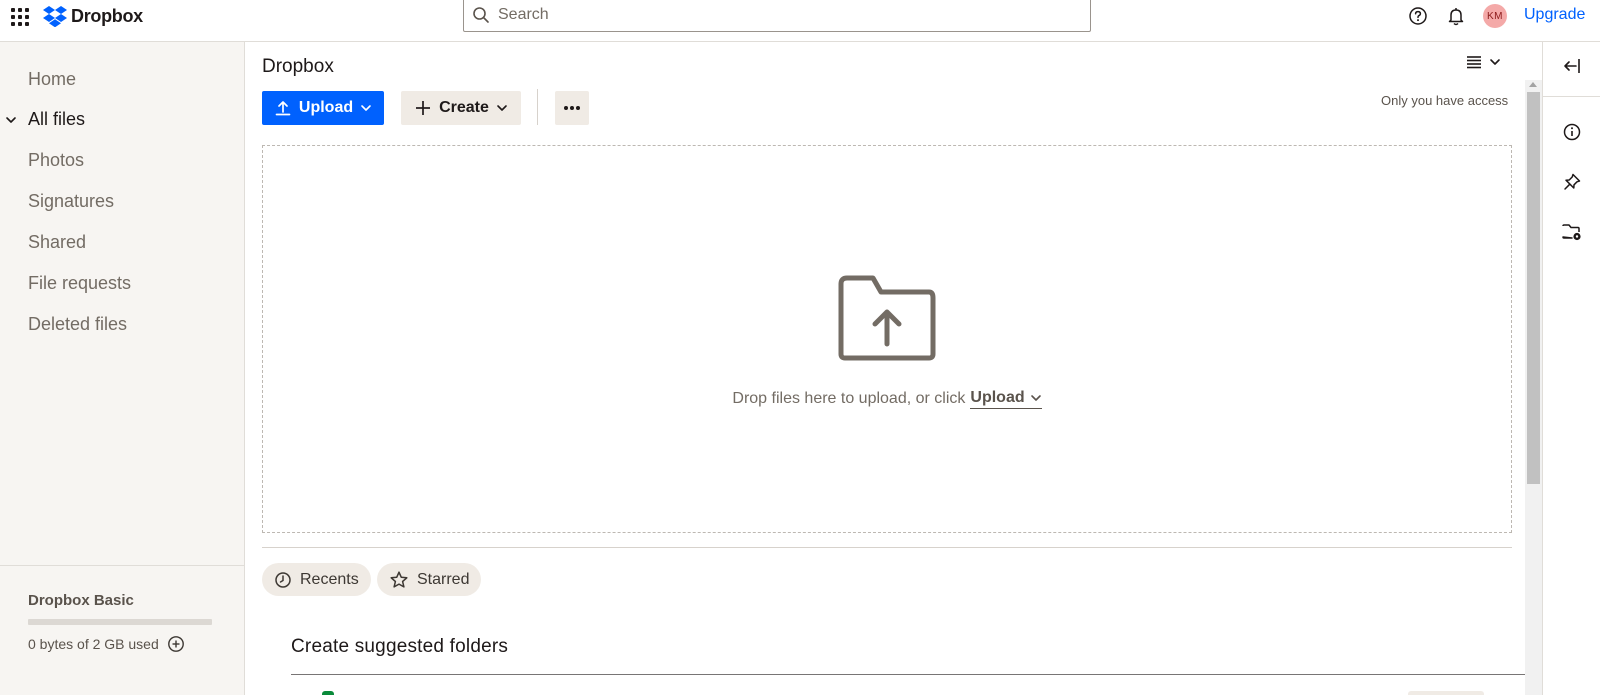 This screenshot has width=1600, height=695. Describe the element at coordinates (122, 565) in the screenshot. I see `sidebar-divider` at that location.